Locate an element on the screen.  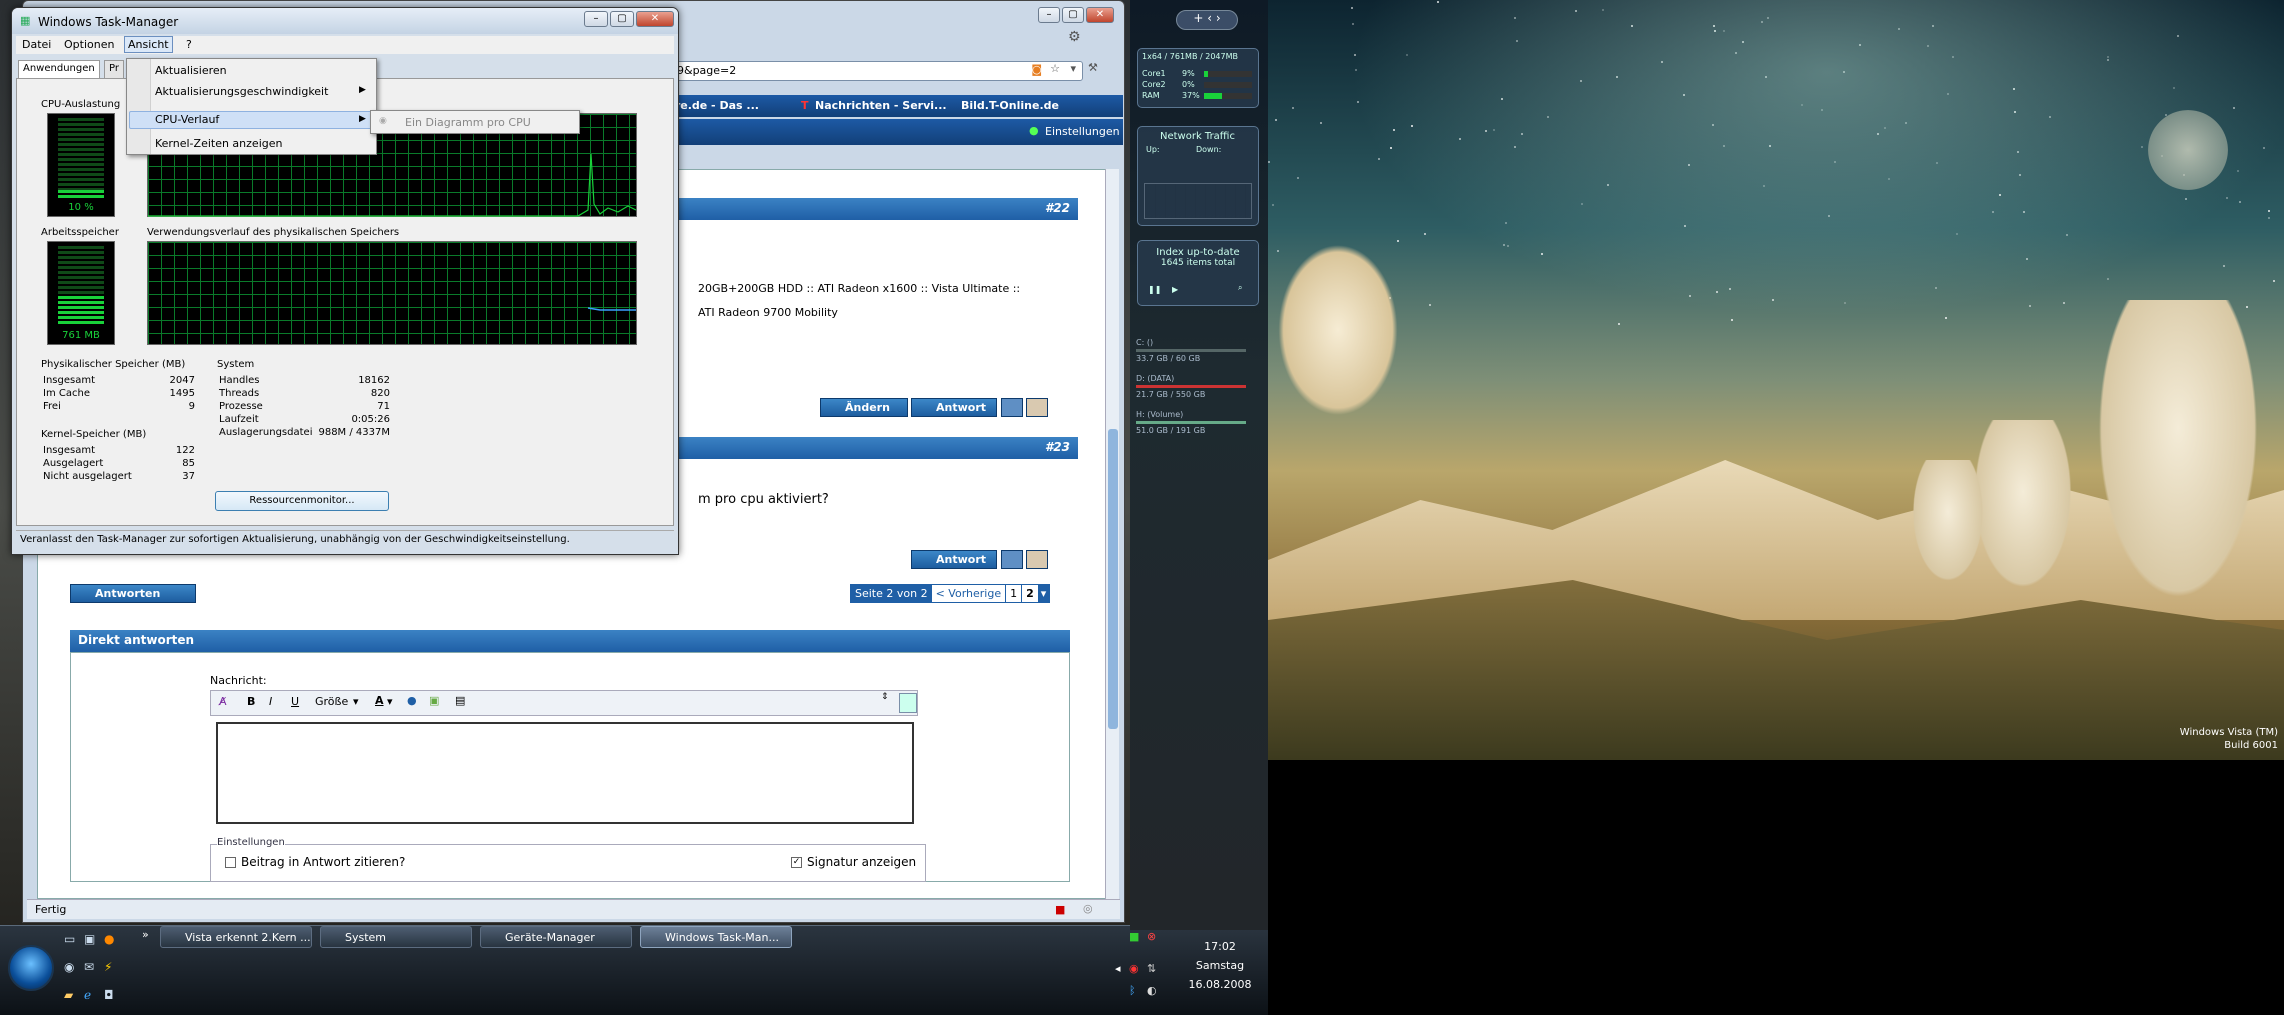
drive-detail: 51.0 GB / 191 GB is located at coordinates (1171, 430).